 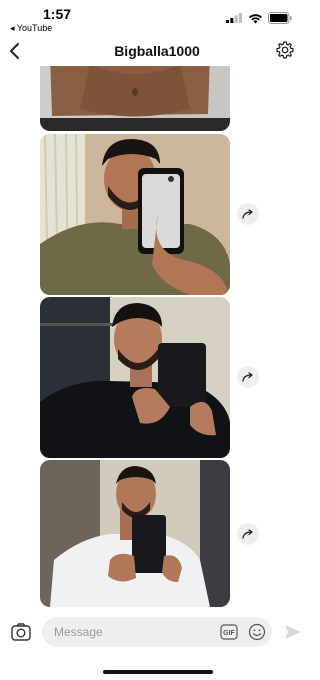 I want to click on status-bar: 1:57 ◂ YouTube, so click(x=157, y=18).